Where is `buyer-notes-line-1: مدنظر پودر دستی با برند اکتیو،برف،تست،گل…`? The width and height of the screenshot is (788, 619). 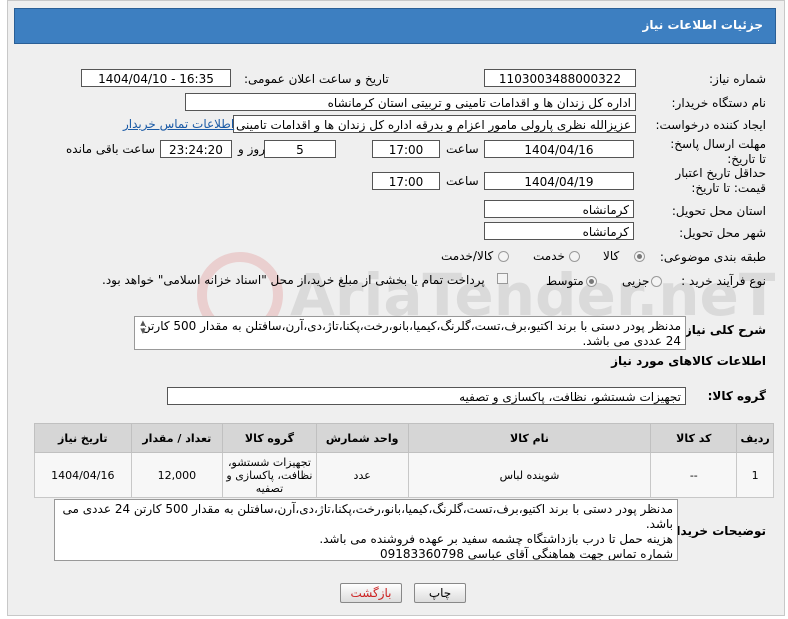 buyer-notes-line-1: مدنظر پودر دستی با برند اکتیو،برف،تست،گل… is located at coordinates (367, 516).